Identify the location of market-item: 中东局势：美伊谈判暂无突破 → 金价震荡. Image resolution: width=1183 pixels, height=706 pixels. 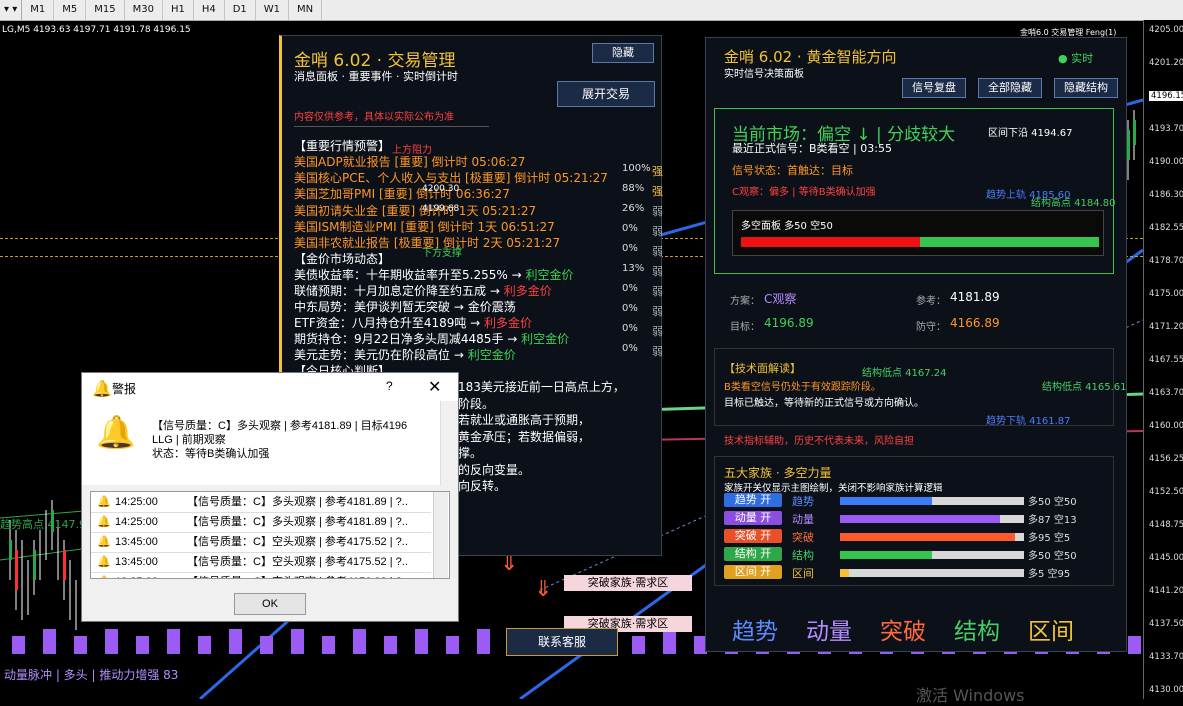
(405, 306).